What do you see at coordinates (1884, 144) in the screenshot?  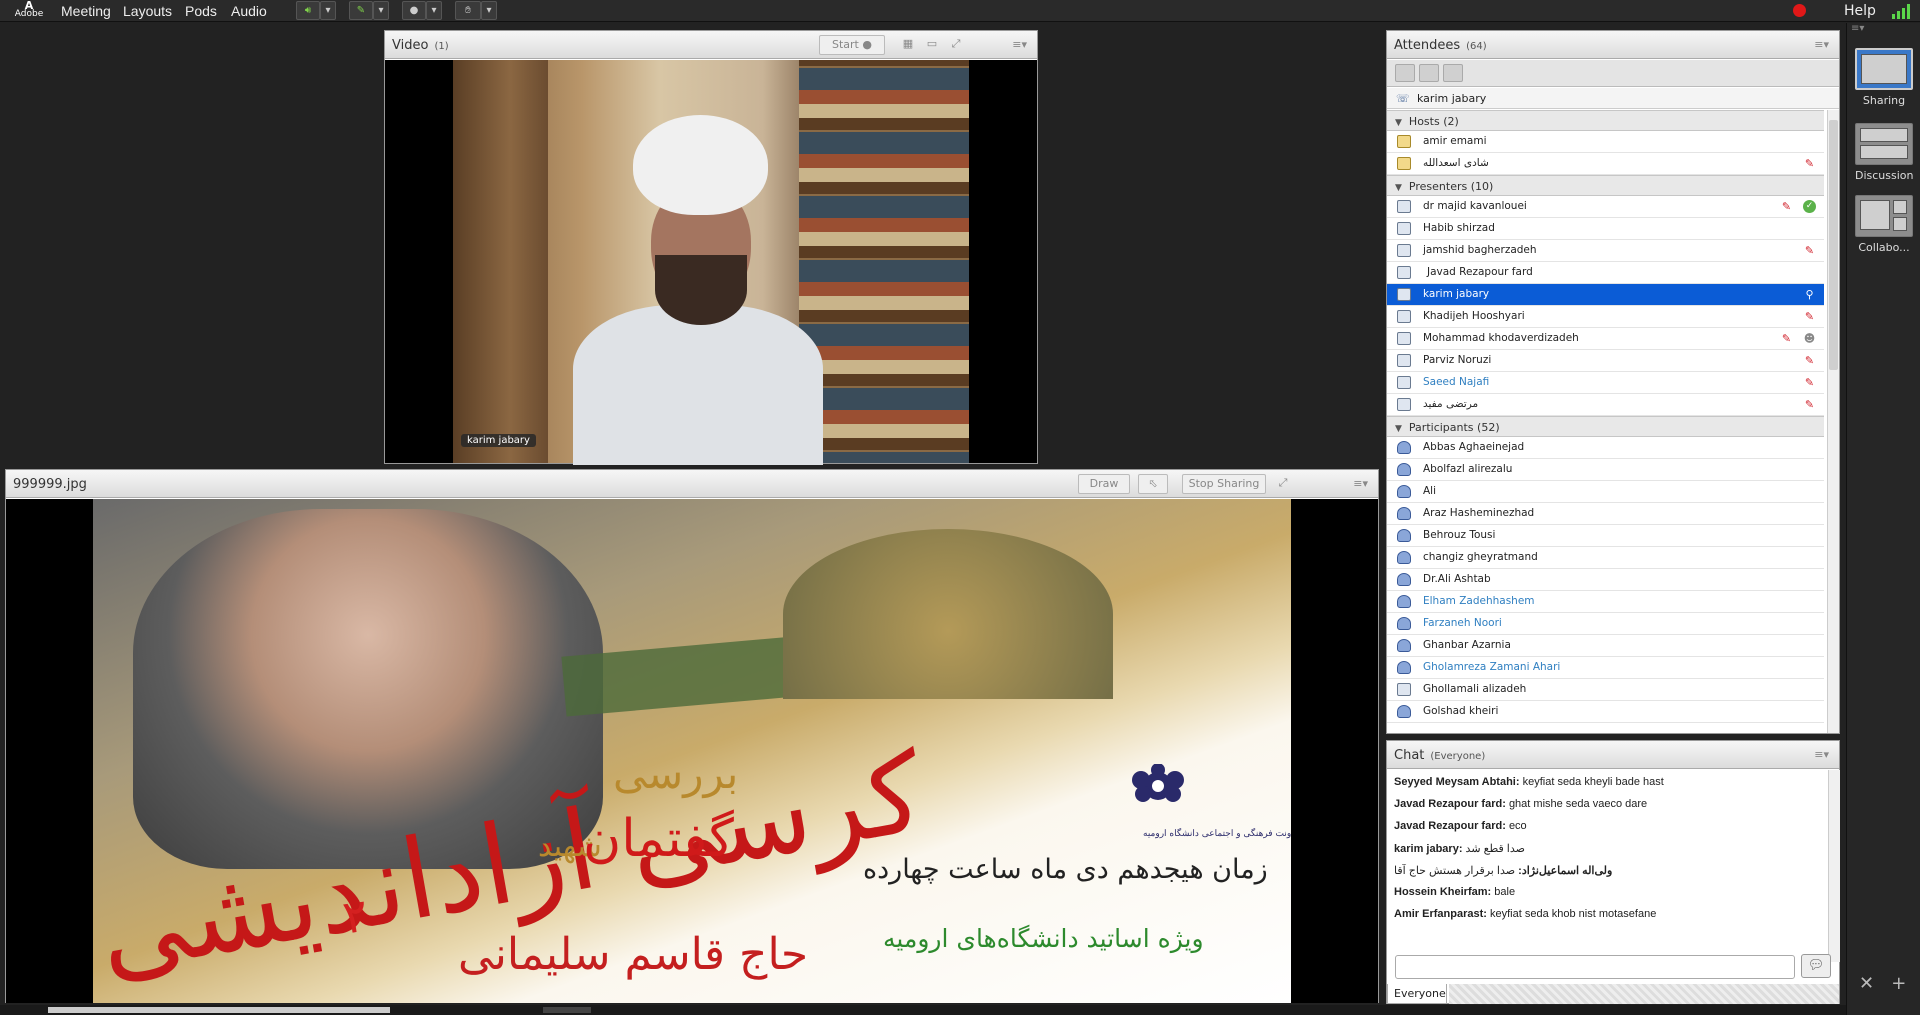 I see `layout-thumbnail` at bounding box center [1884, 144].